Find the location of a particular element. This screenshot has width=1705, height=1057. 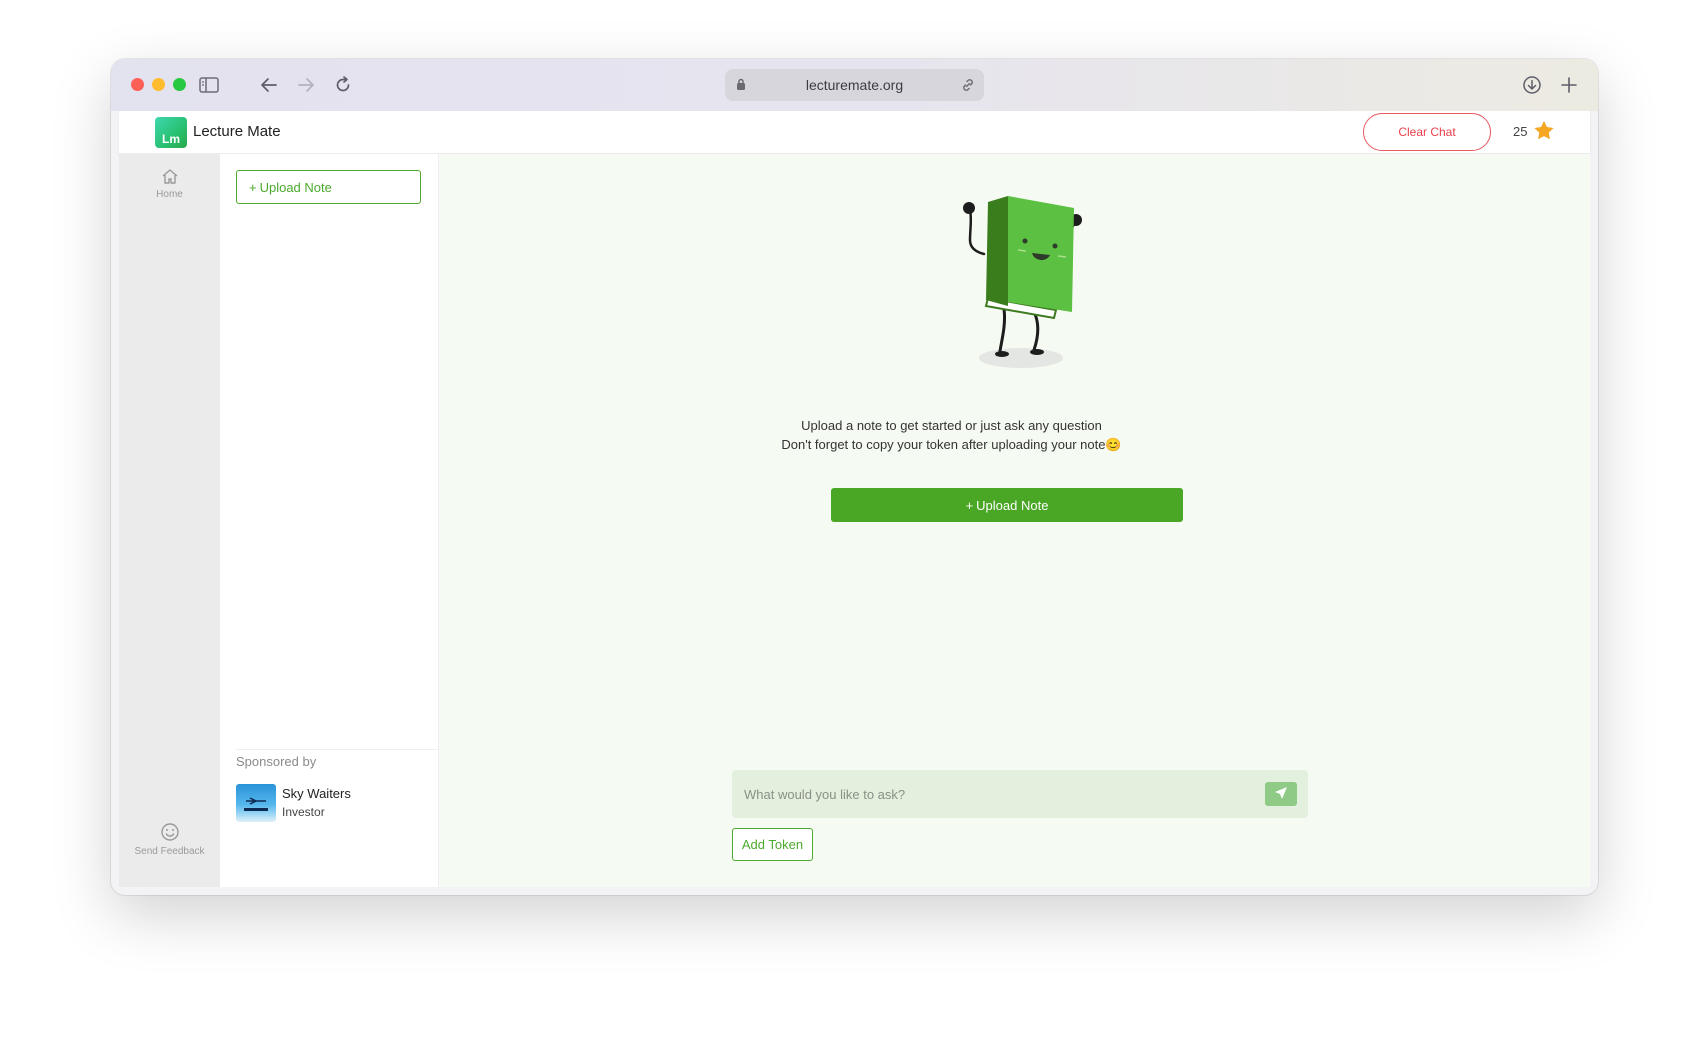

back-icon is located at coordinates (269, 85).